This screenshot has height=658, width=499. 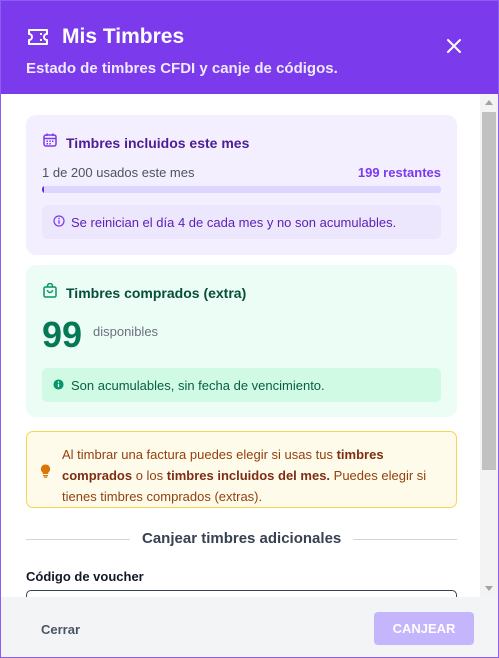 What do you see at coordinates (405, 539) in the screenshot?
I see `divider-right` at bounding box center [405, 539].